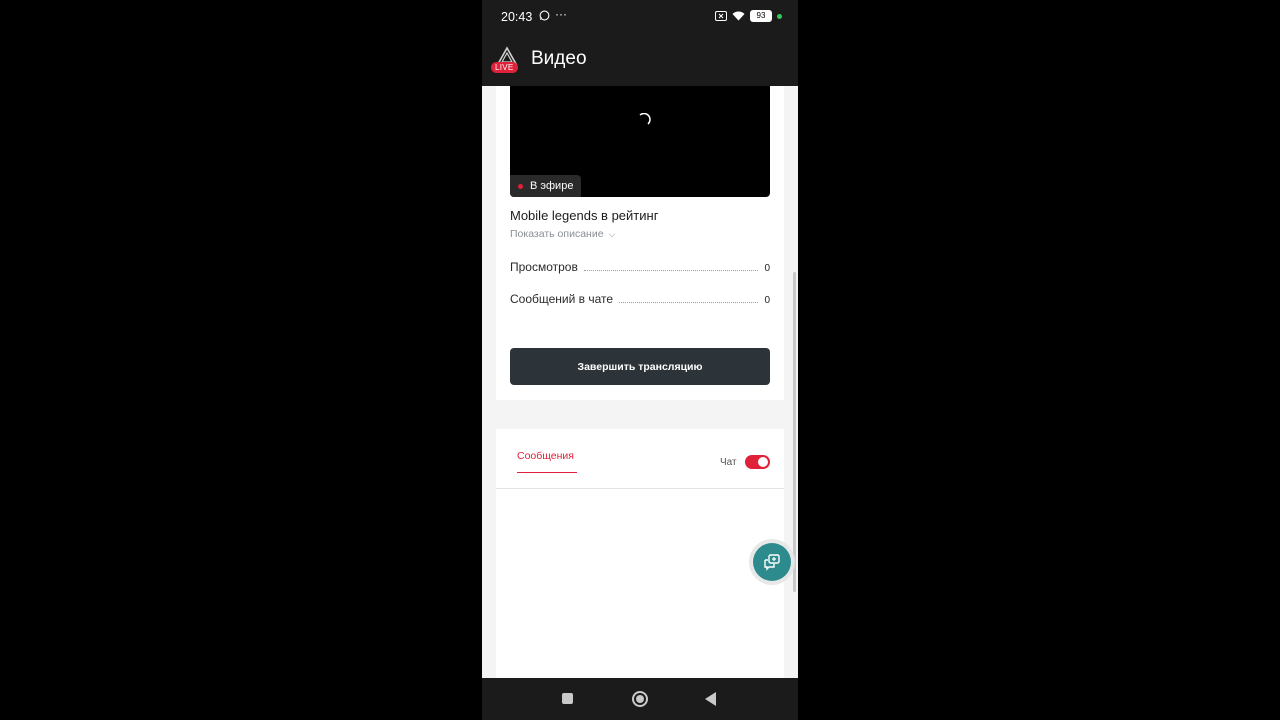  I want to click on screen-record-icon, so click(721, 16).